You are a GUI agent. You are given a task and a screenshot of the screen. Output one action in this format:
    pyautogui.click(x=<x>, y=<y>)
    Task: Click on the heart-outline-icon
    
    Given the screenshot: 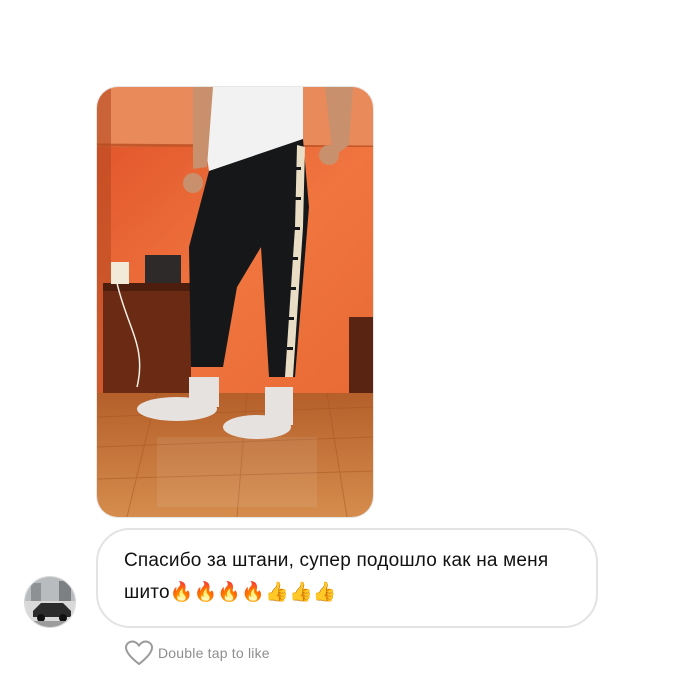 What is the action you would take?
    pyautogui.click(x=139, y=653)
    